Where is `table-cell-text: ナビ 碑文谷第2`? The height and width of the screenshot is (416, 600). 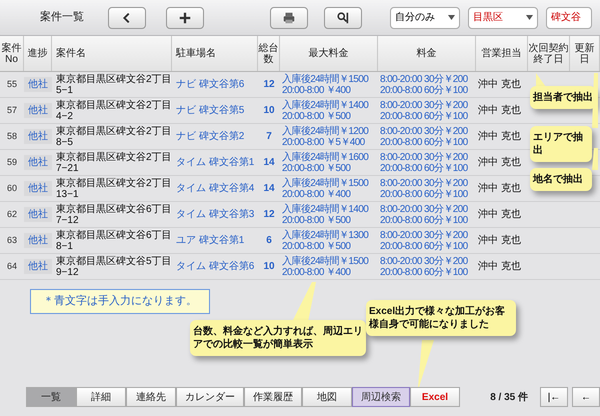
table-cell-text: ナビ 碑文谷第2 is located at coordinates (210, 136).